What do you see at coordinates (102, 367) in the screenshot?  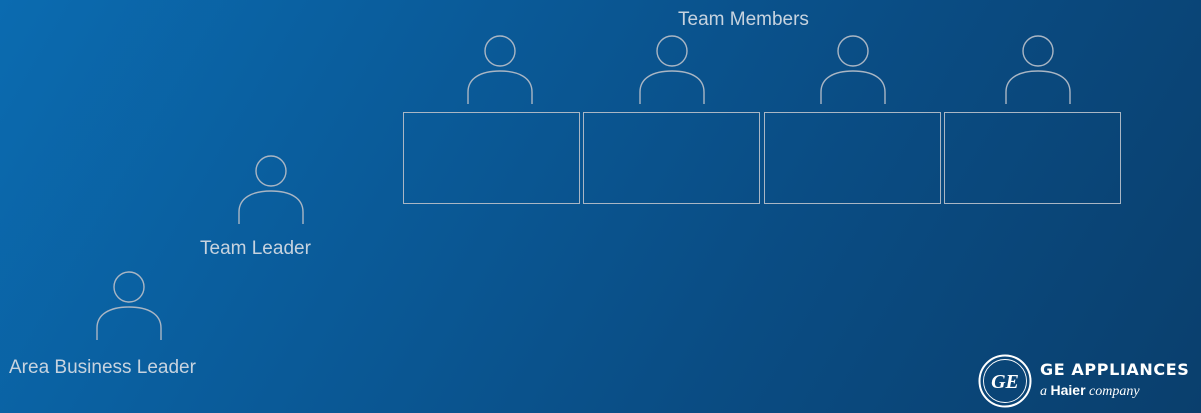 I see `area-business-leader-label: Area Business Leader` at bounding box center [102, 367].